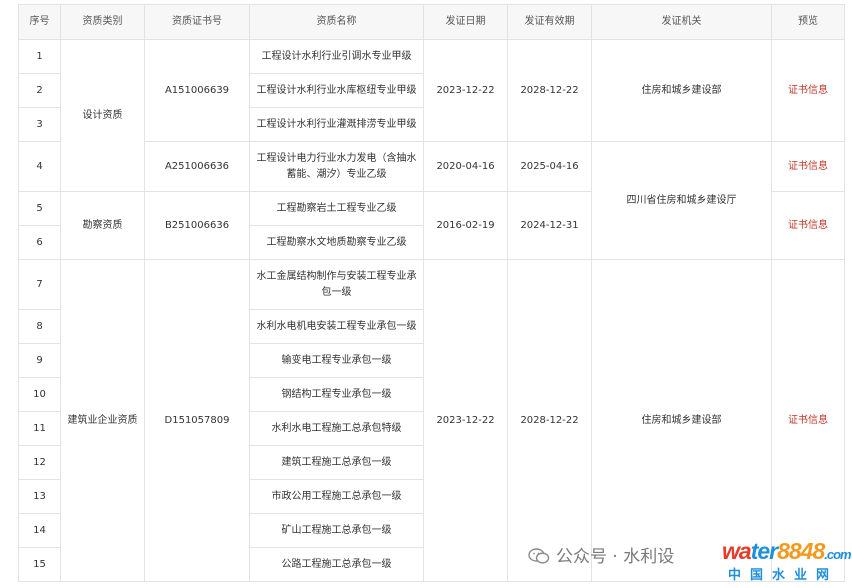  What do you see at coordinates (39, 90) in the screenshot?
I see `row-index: 2` at bounding box center [39, 90].